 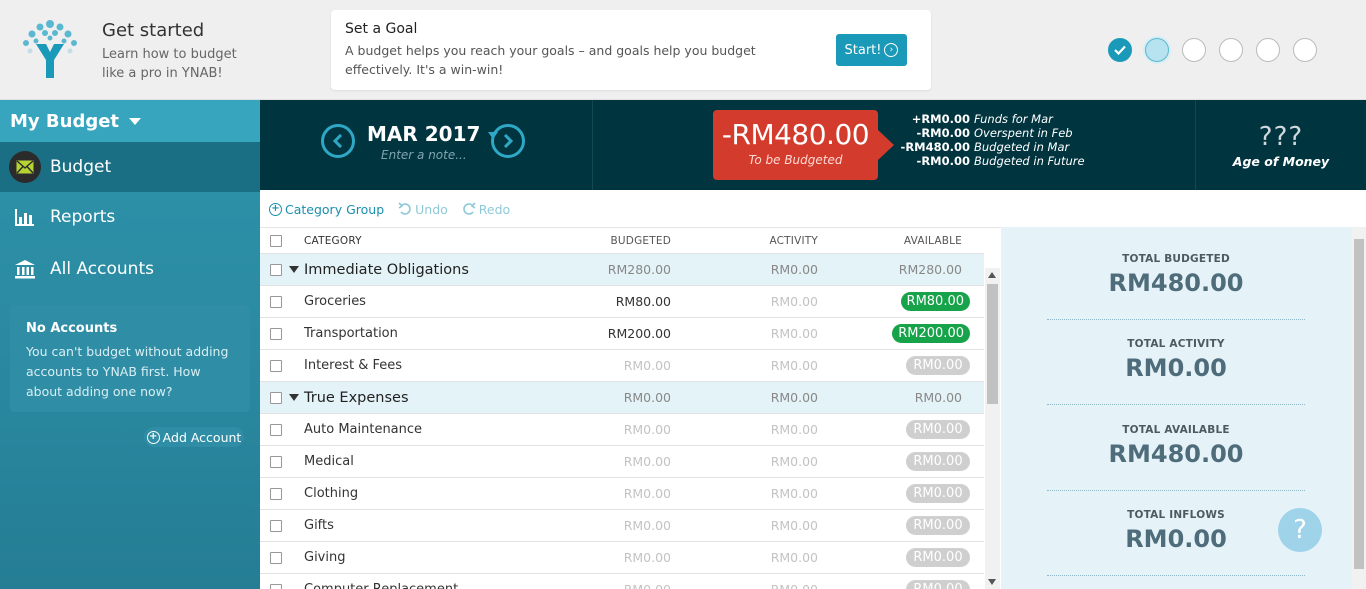 I want to click on column-activity: ACTIVITY, so click(x=793, y=240).